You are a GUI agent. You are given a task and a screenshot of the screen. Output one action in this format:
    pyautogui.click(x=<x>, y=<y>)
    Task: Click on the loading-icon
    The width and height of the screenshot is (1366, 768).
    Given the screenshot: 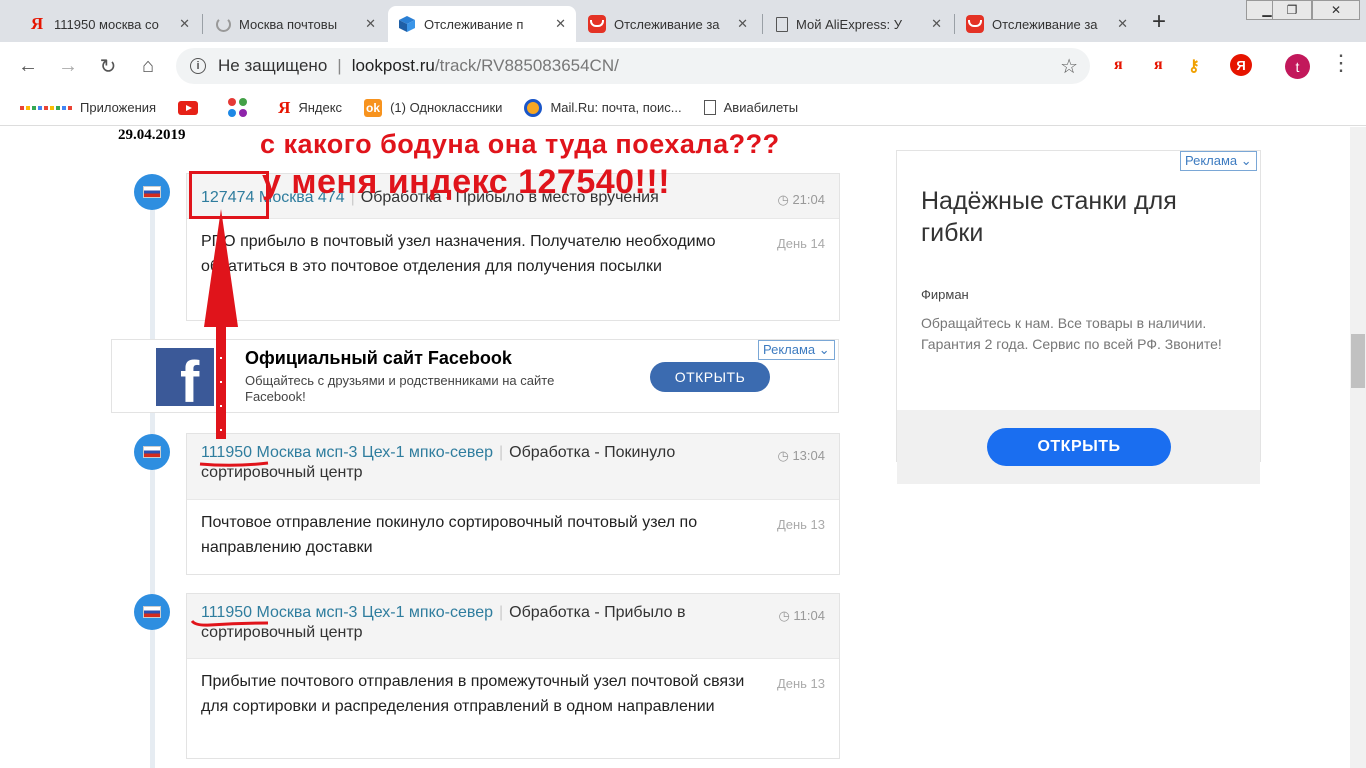 What is the action you would take?
    pyautogui.click(x=223, y=24)
    